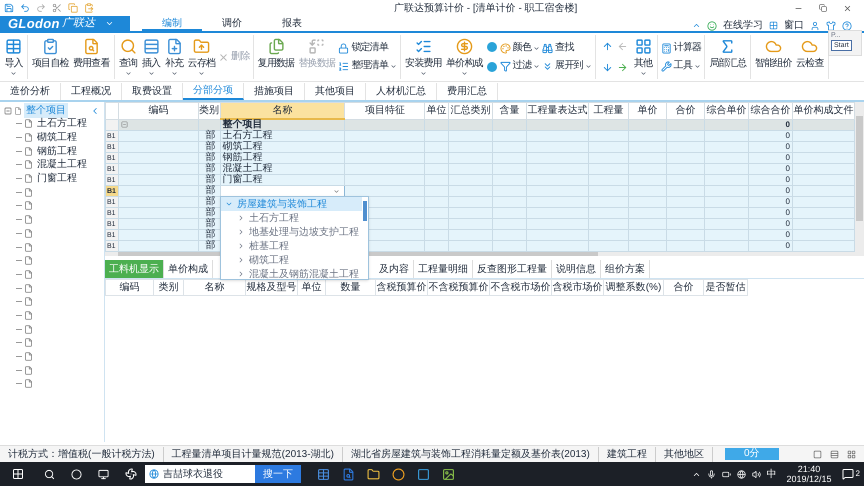  I want to click on battery-icon, so click(726, 474).